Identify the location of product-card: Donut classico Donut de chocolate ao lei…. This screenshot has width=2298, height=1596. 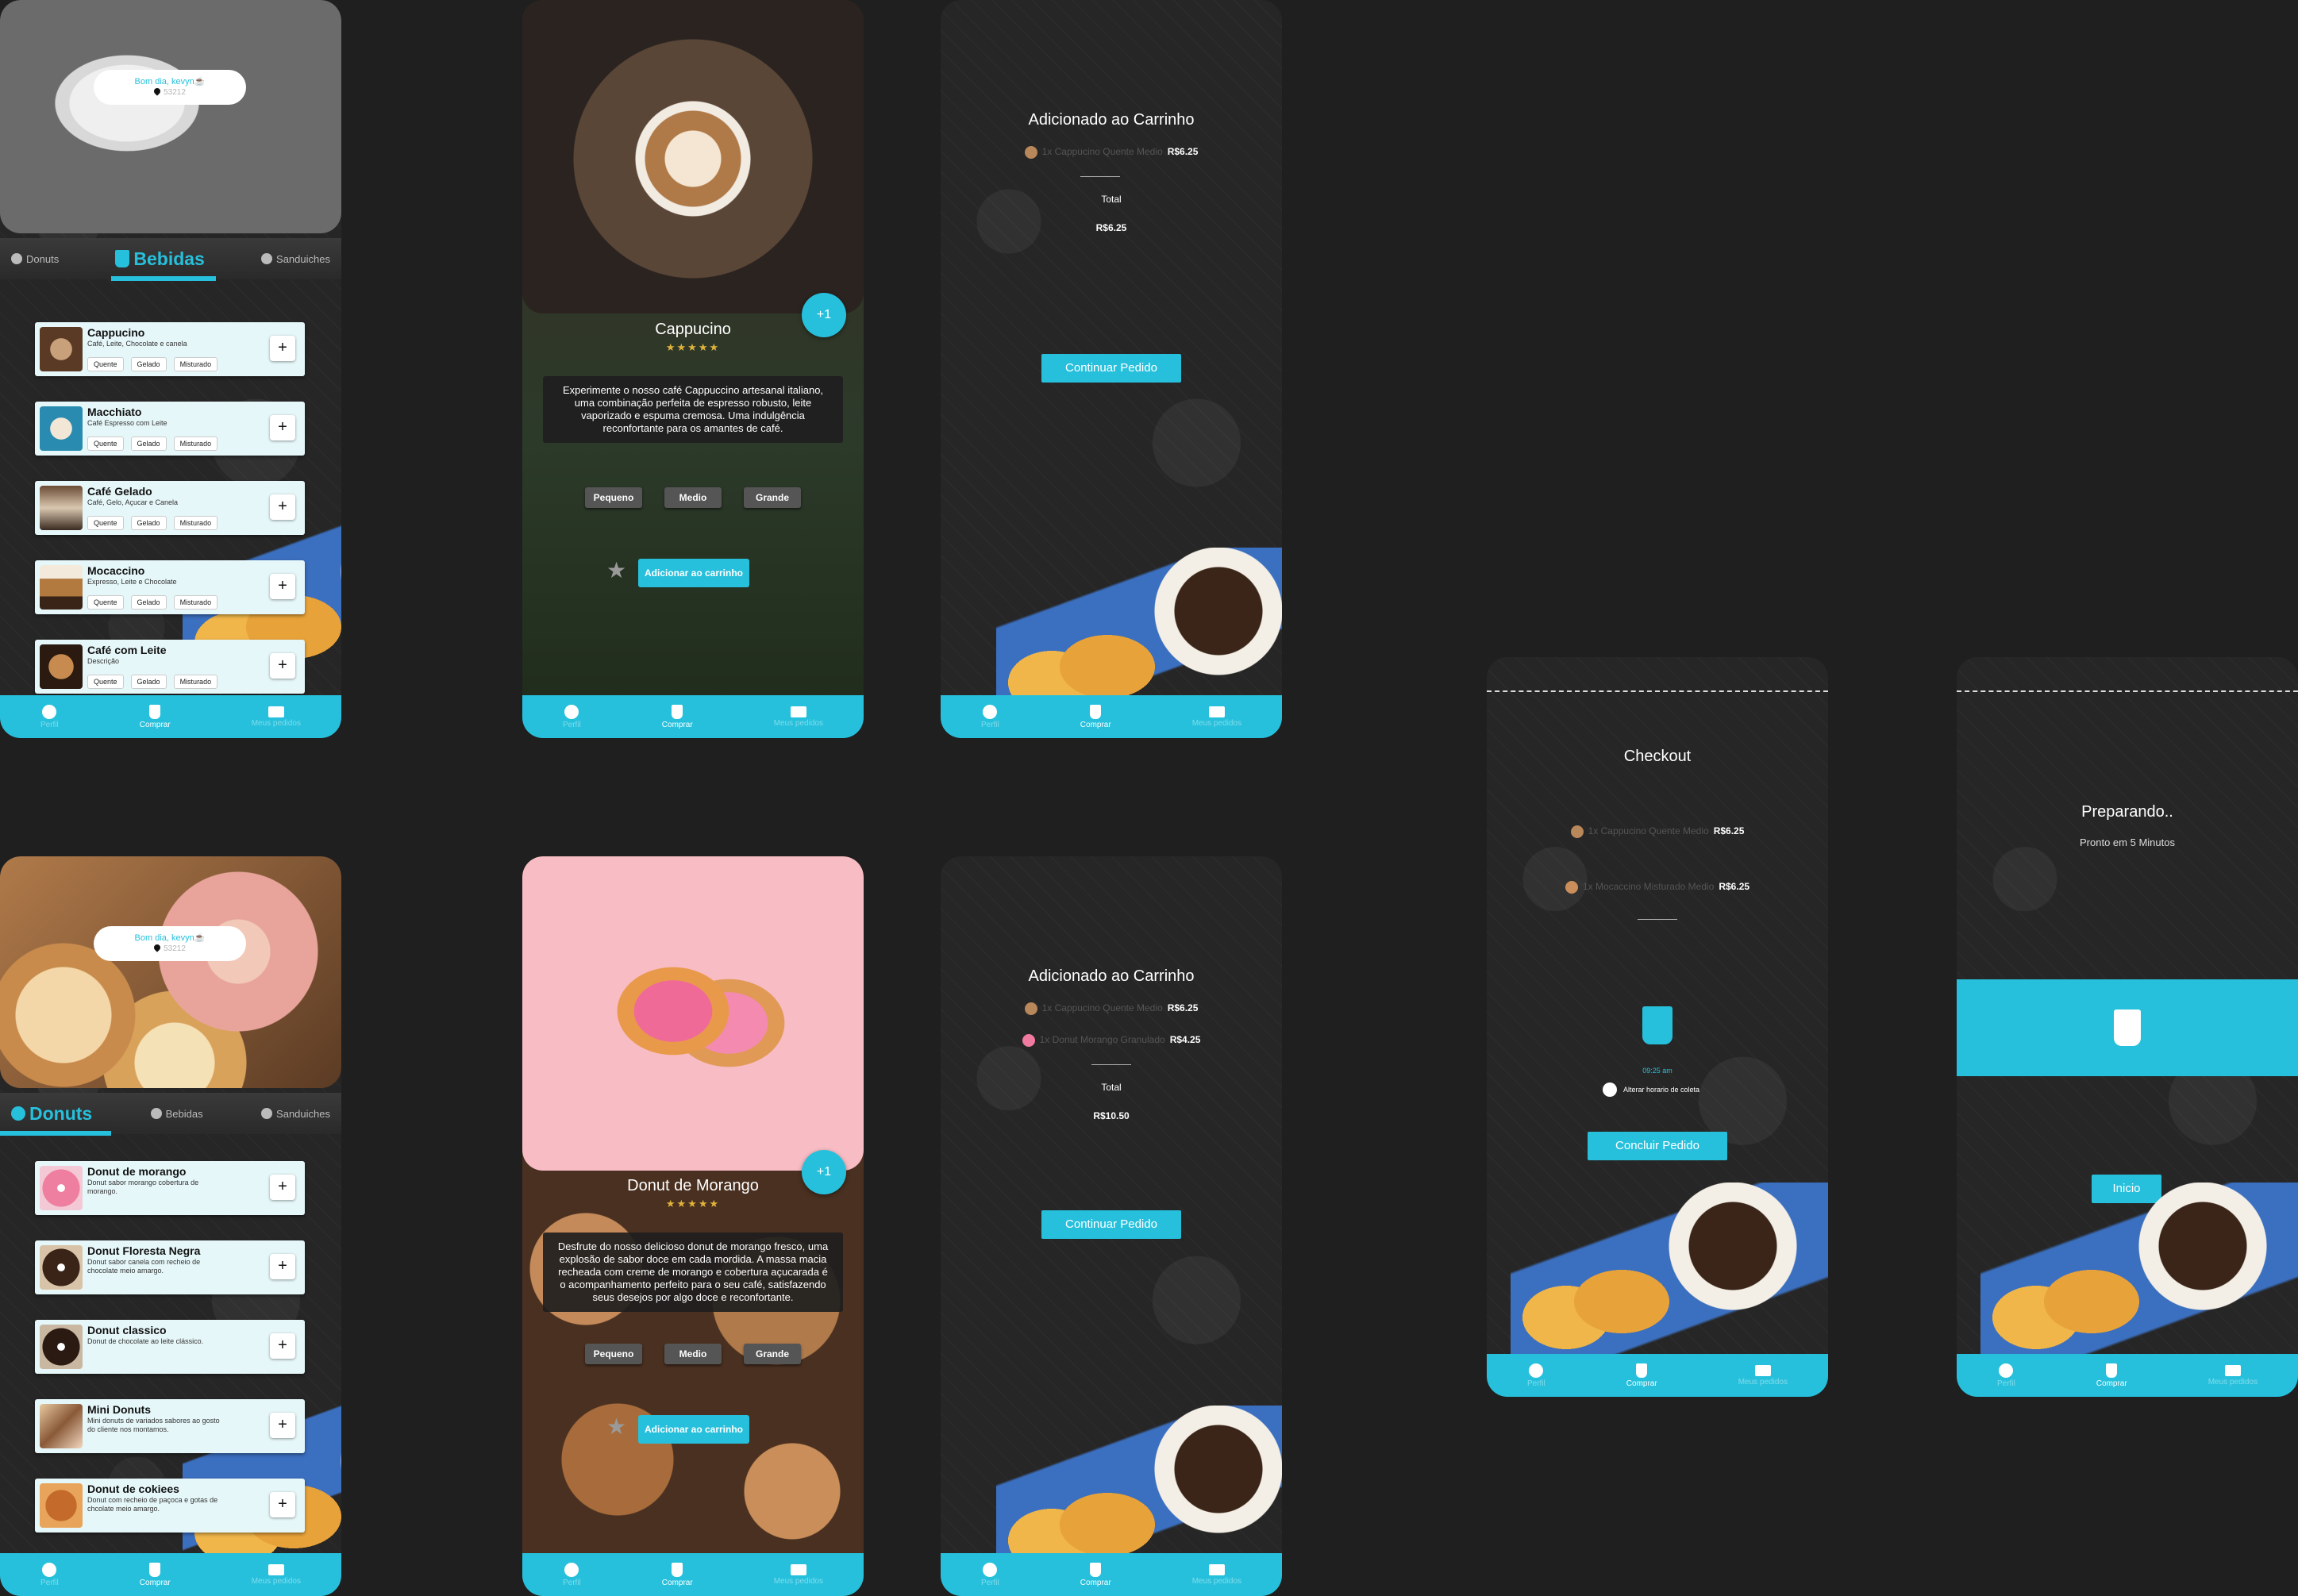
(170, 1347).